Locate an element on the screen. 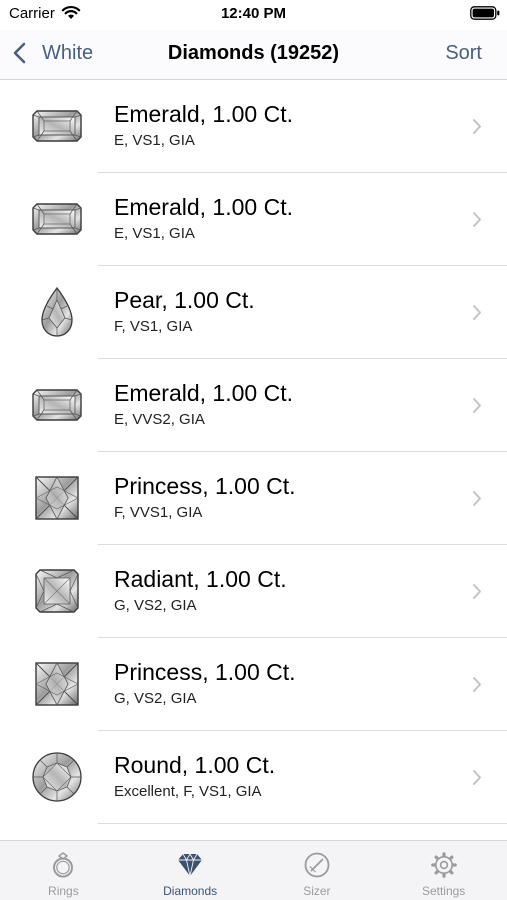 Image resolution: width=507 pixels, height=900 pixels. tab-diamonds: Diamonds is located at coordinates (190, 870).